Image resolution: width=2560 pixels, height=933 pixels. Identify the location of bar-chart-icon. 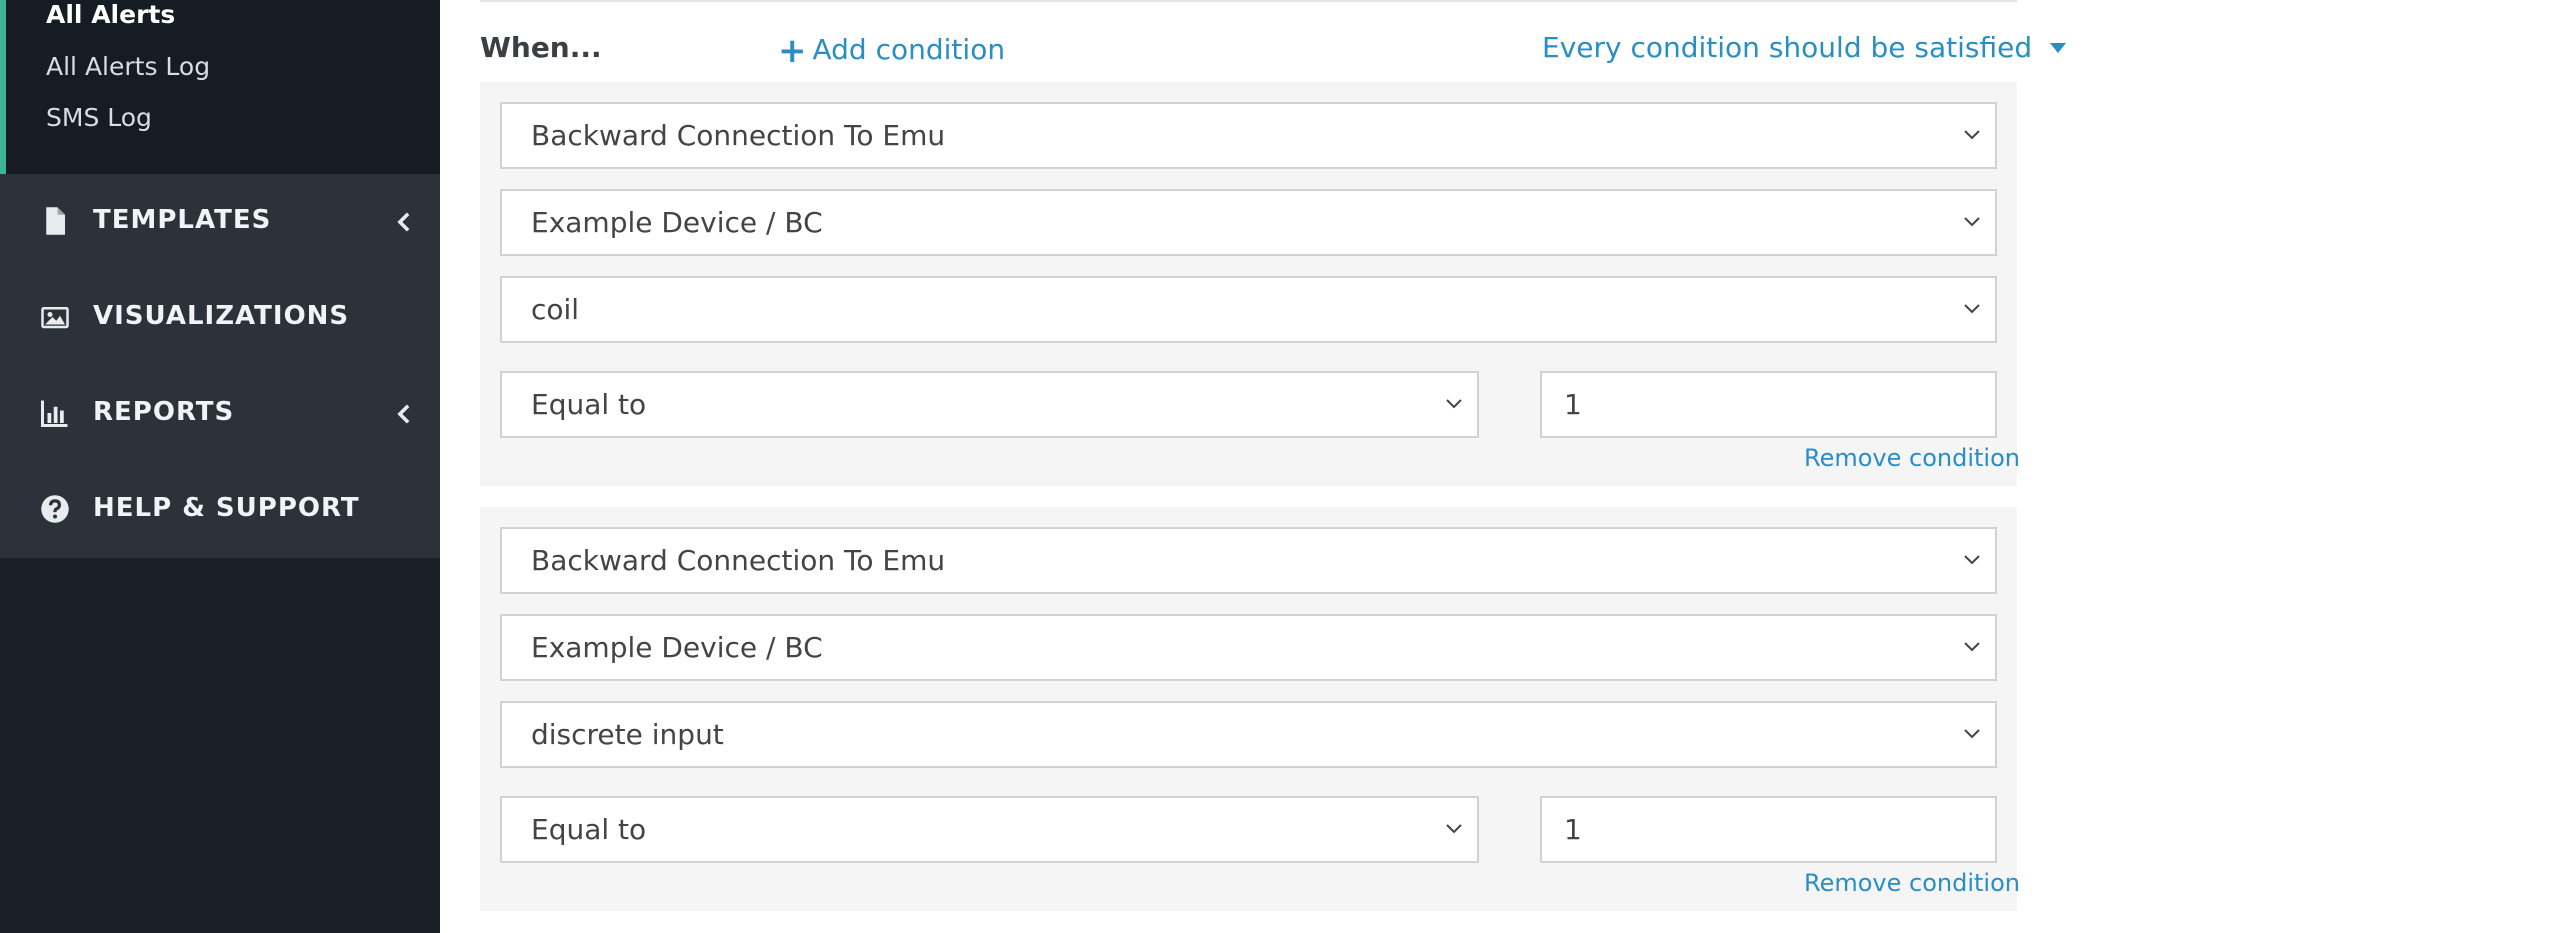
(54, 413).